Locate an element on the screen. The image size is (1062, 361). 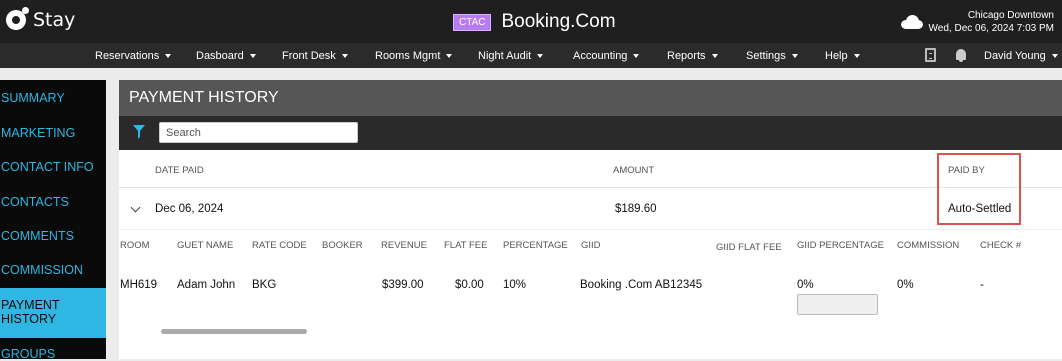
col-percentage: PERCENTAGE is located at coordinates (535, 245).